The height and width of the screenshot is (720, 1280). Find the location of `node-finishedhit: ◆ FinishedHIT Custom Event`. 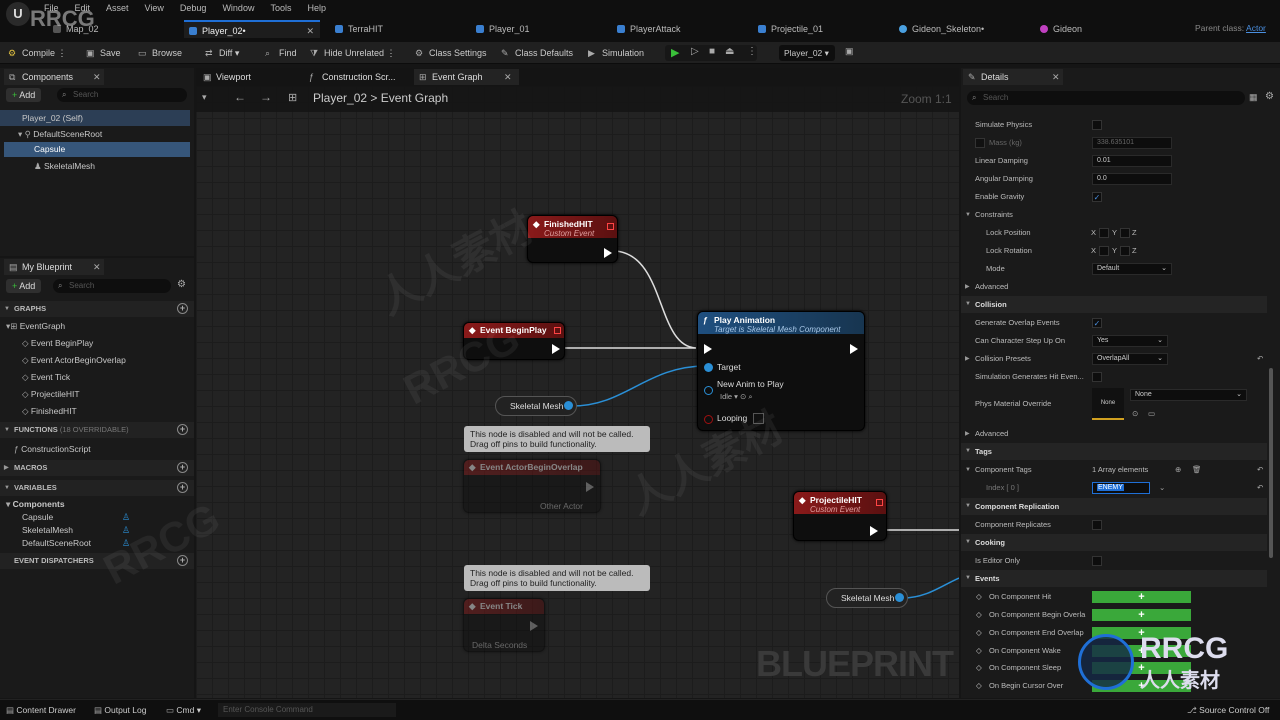

node-finishedhit: ◆ FinishedHIT Custom Event is located at coordinates (572, 239).